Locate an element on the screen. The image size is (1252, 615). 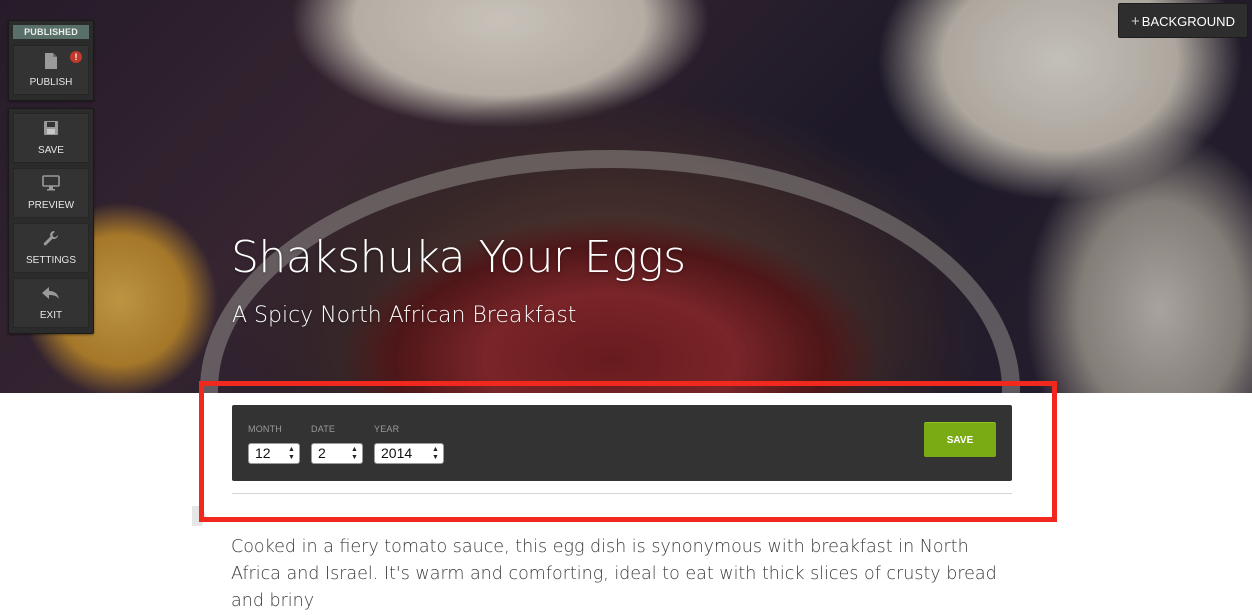
drag-handle-icon is located at coordinates (199, 516).